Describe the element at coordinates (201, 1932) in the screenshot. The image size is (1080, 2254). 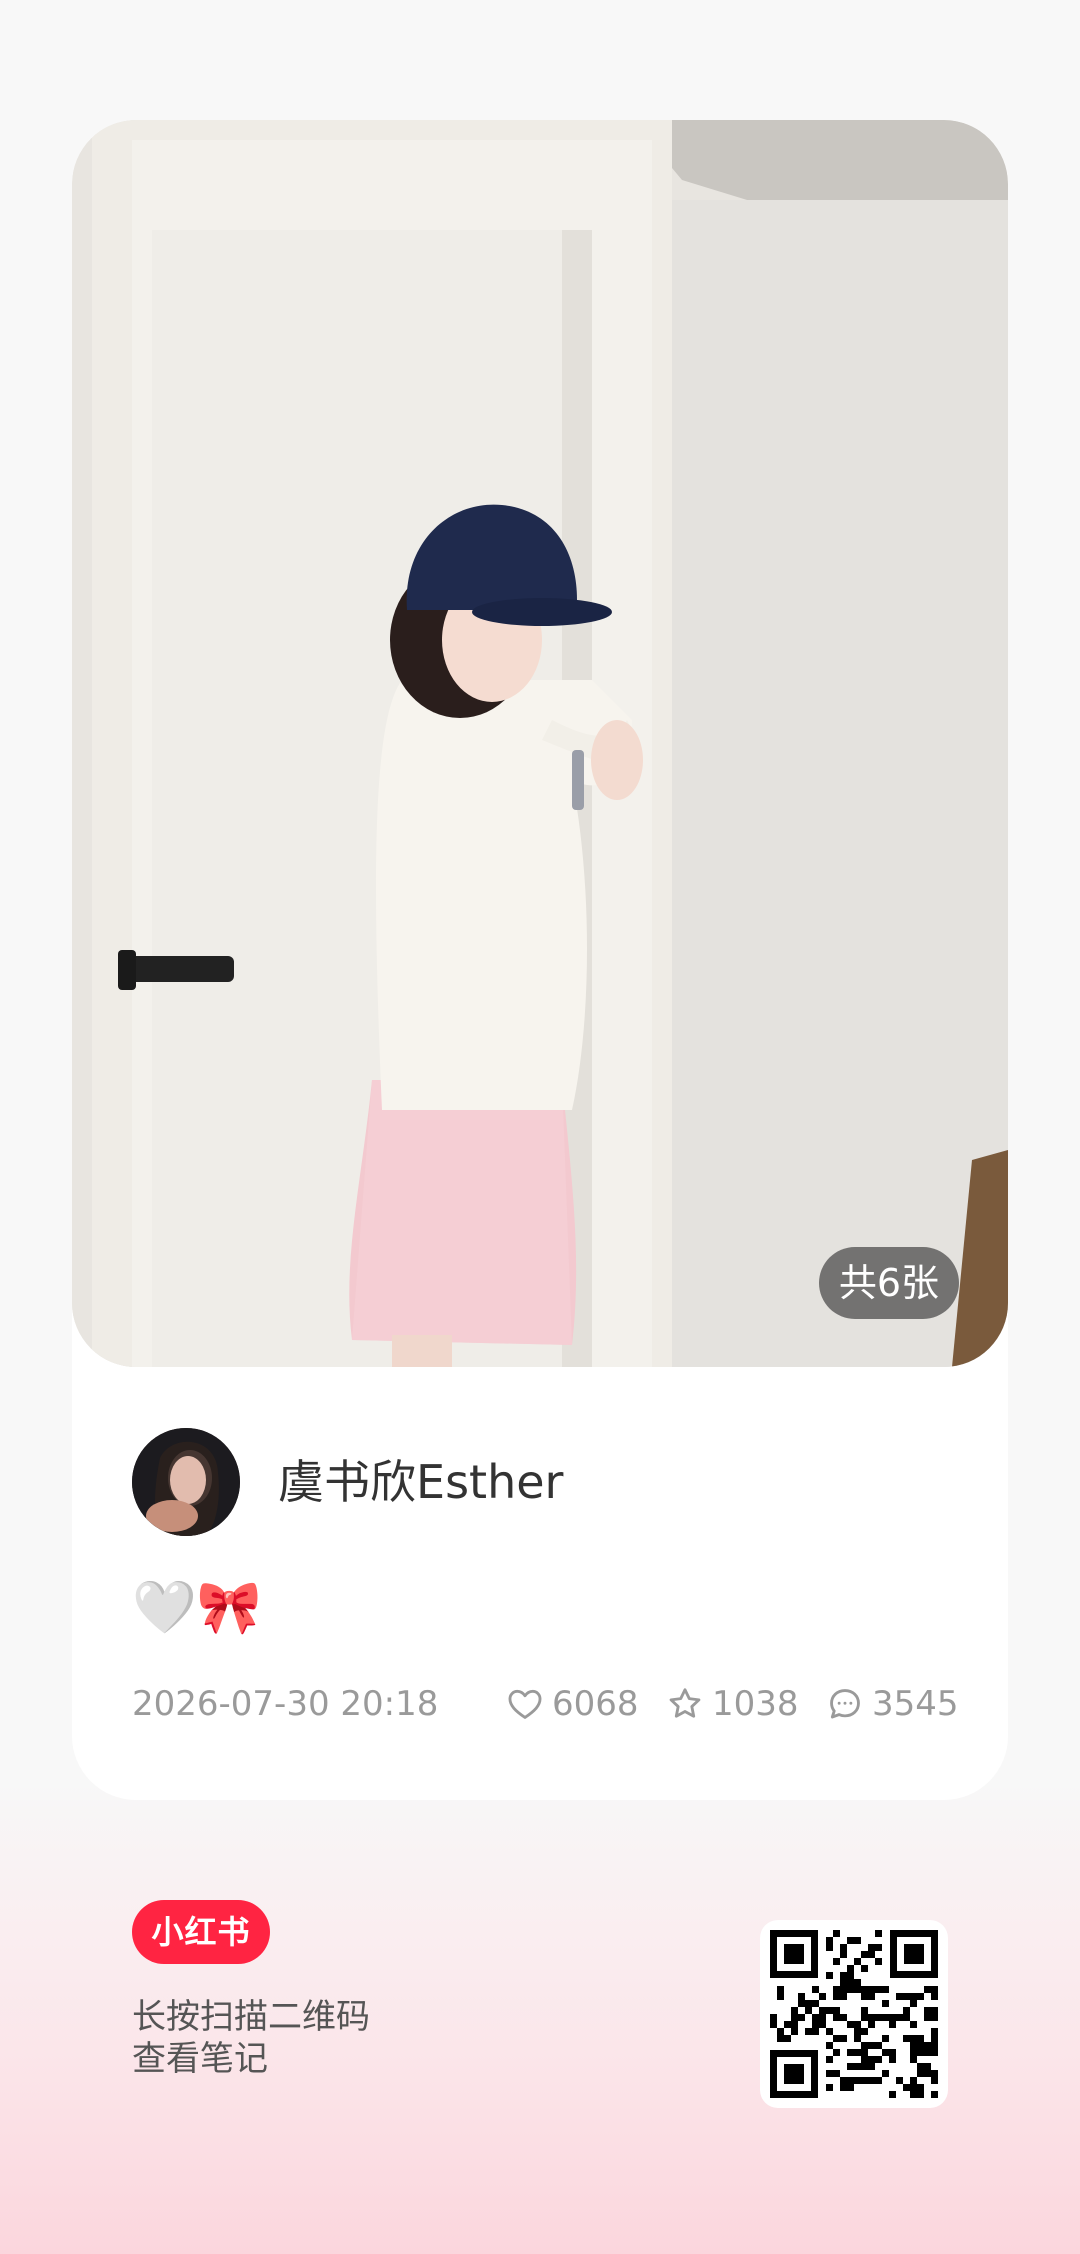
I see `xiaohongshu-logo: 小红书` at that location.